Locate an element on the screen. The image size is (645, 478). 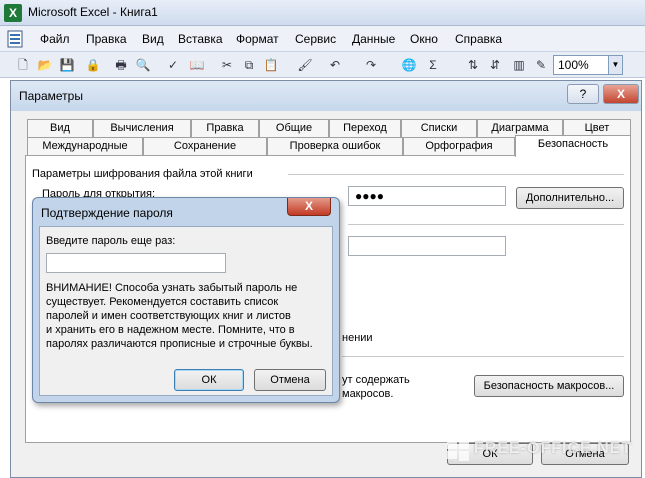
reenter-password-label: Введите пароль еще раз: is located at coordinates (111, 241).